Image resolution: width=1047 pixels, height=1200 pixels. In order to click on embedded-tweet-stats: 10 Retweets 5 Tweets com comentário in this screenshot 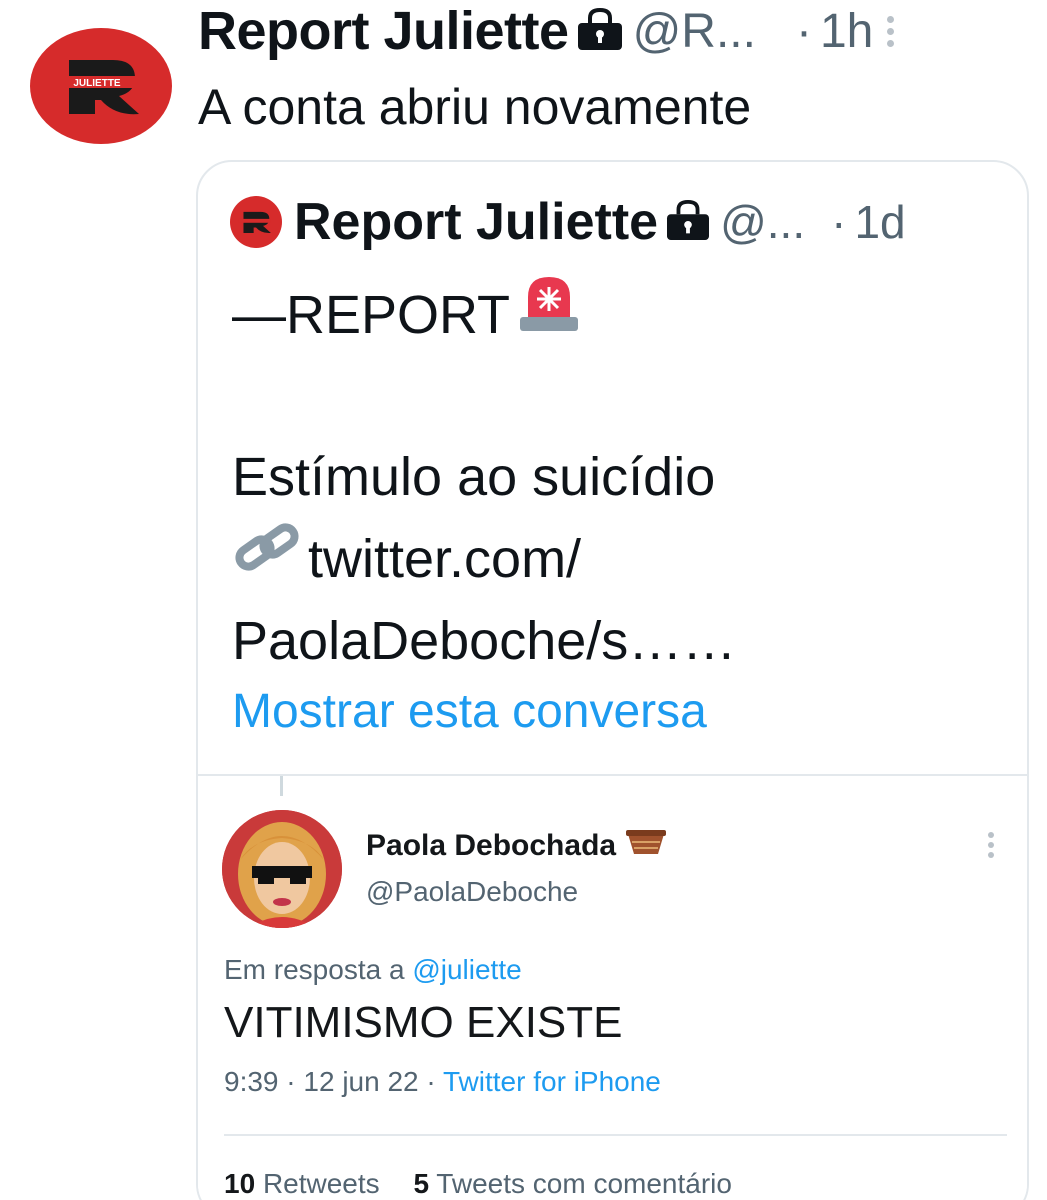, I will do `click(478, 1184)`.